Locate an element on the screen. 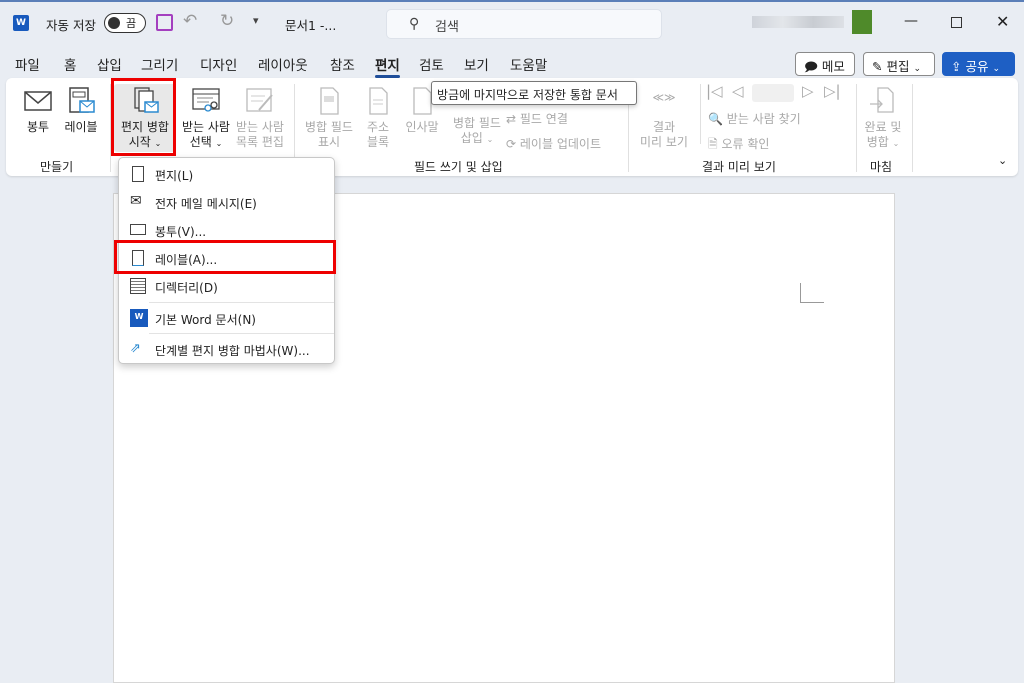 The height and width of the screenshot is (683, 1024). finish-merge-label-2: 병합 is located at coordinates (877, 142).